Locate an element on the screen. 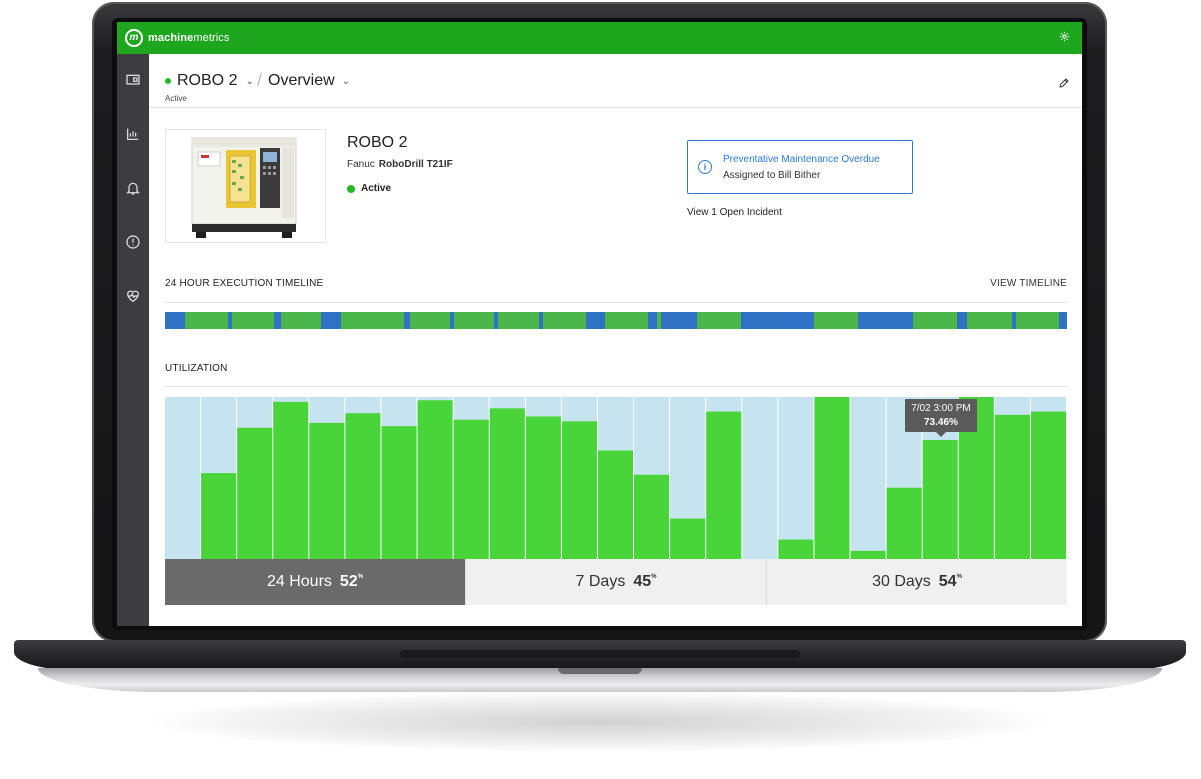  alert-circle-icon is located at coordinates (133, 242).